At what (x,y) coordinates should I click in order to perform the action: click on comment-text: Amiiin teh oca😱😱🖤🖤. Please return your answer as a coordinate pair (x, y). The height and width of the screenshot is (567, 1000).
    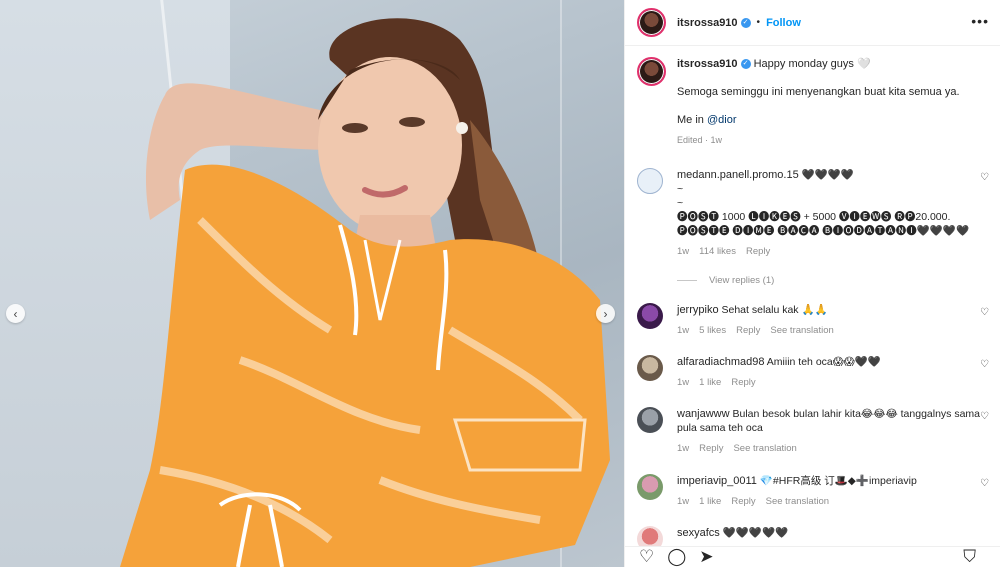
    Looking at the image, I should click on (823, 362).